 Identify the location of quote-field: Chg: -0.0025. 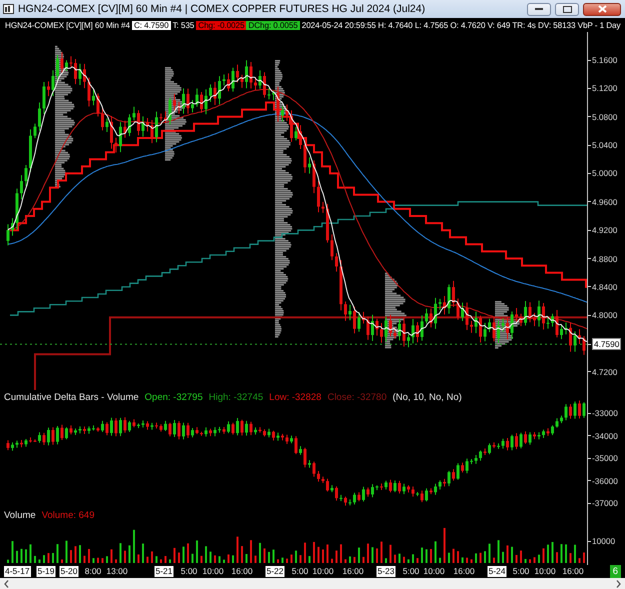
(221, 25).